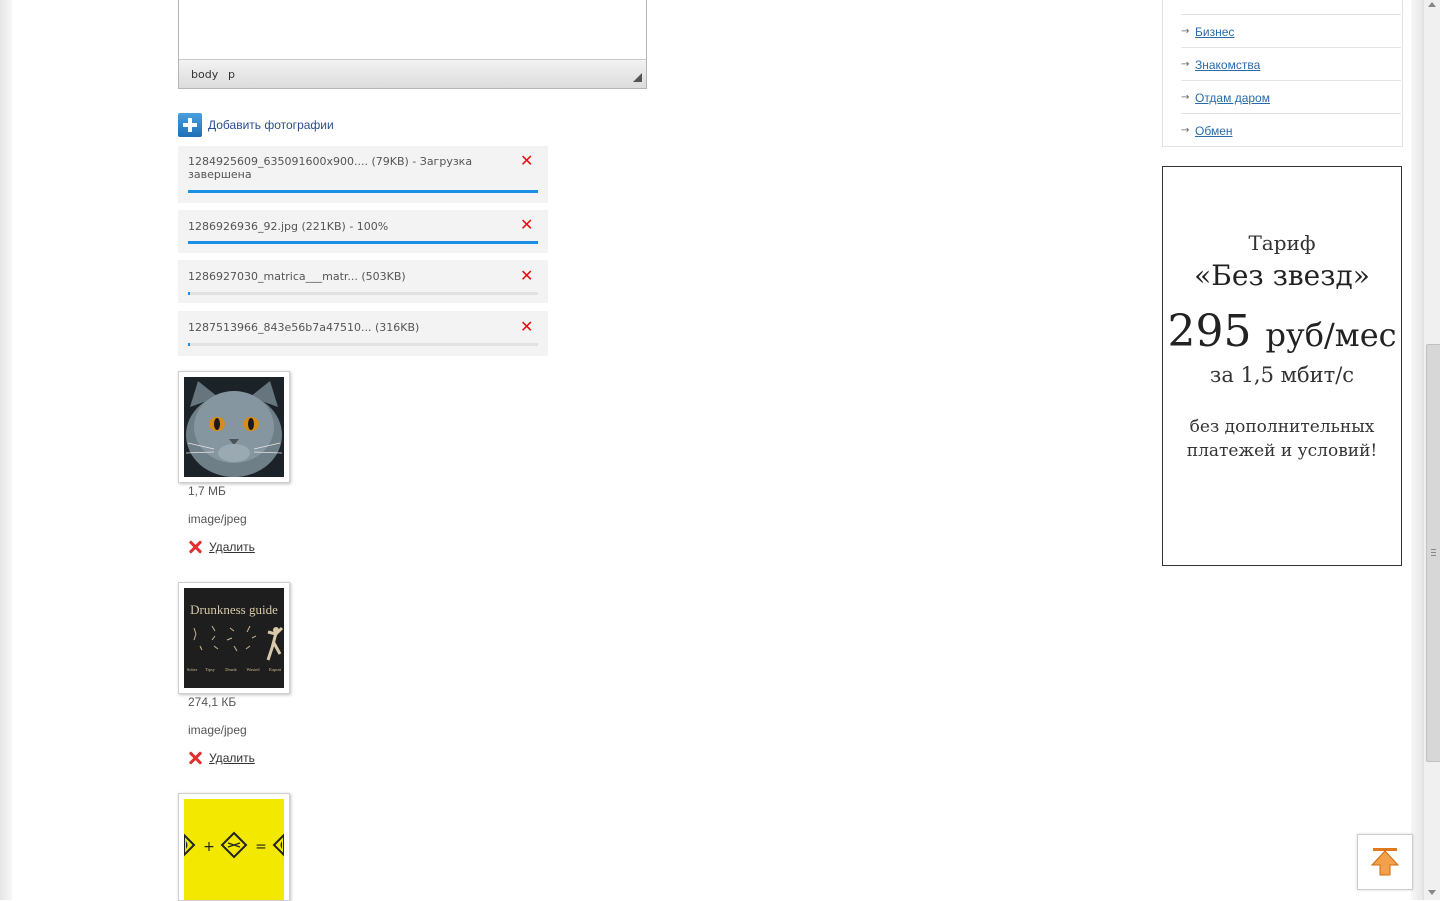 The height and width of the screenshot is (901, 1440). Describe the element at coordinates (234, 609) in the screenshot. I see `image-title-text: Drunkness guide` at that location.